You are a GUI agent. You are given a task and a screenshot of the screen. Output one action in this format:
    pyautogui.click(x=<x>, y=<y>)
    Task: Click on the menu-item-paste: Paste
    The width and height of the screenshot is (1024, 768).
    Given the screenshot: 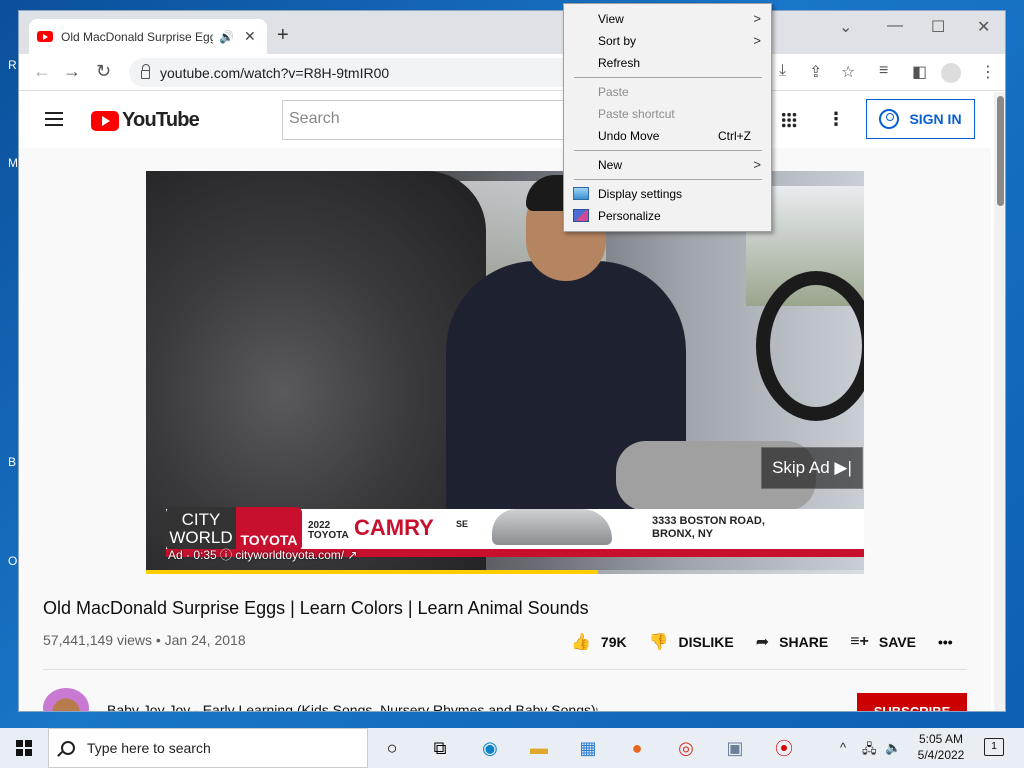 What is the action you would take?
    pyautogui.click(x=667, y=92)
    